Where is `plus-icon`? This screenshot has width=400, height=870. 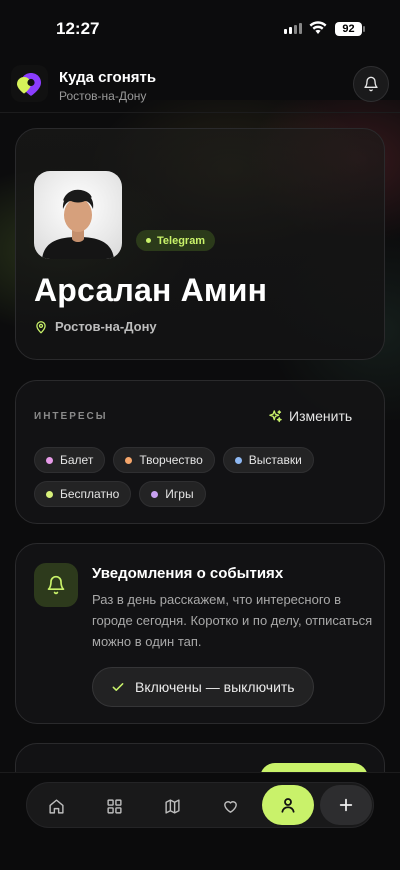 plus-icon is located at coordinates (346, 805).